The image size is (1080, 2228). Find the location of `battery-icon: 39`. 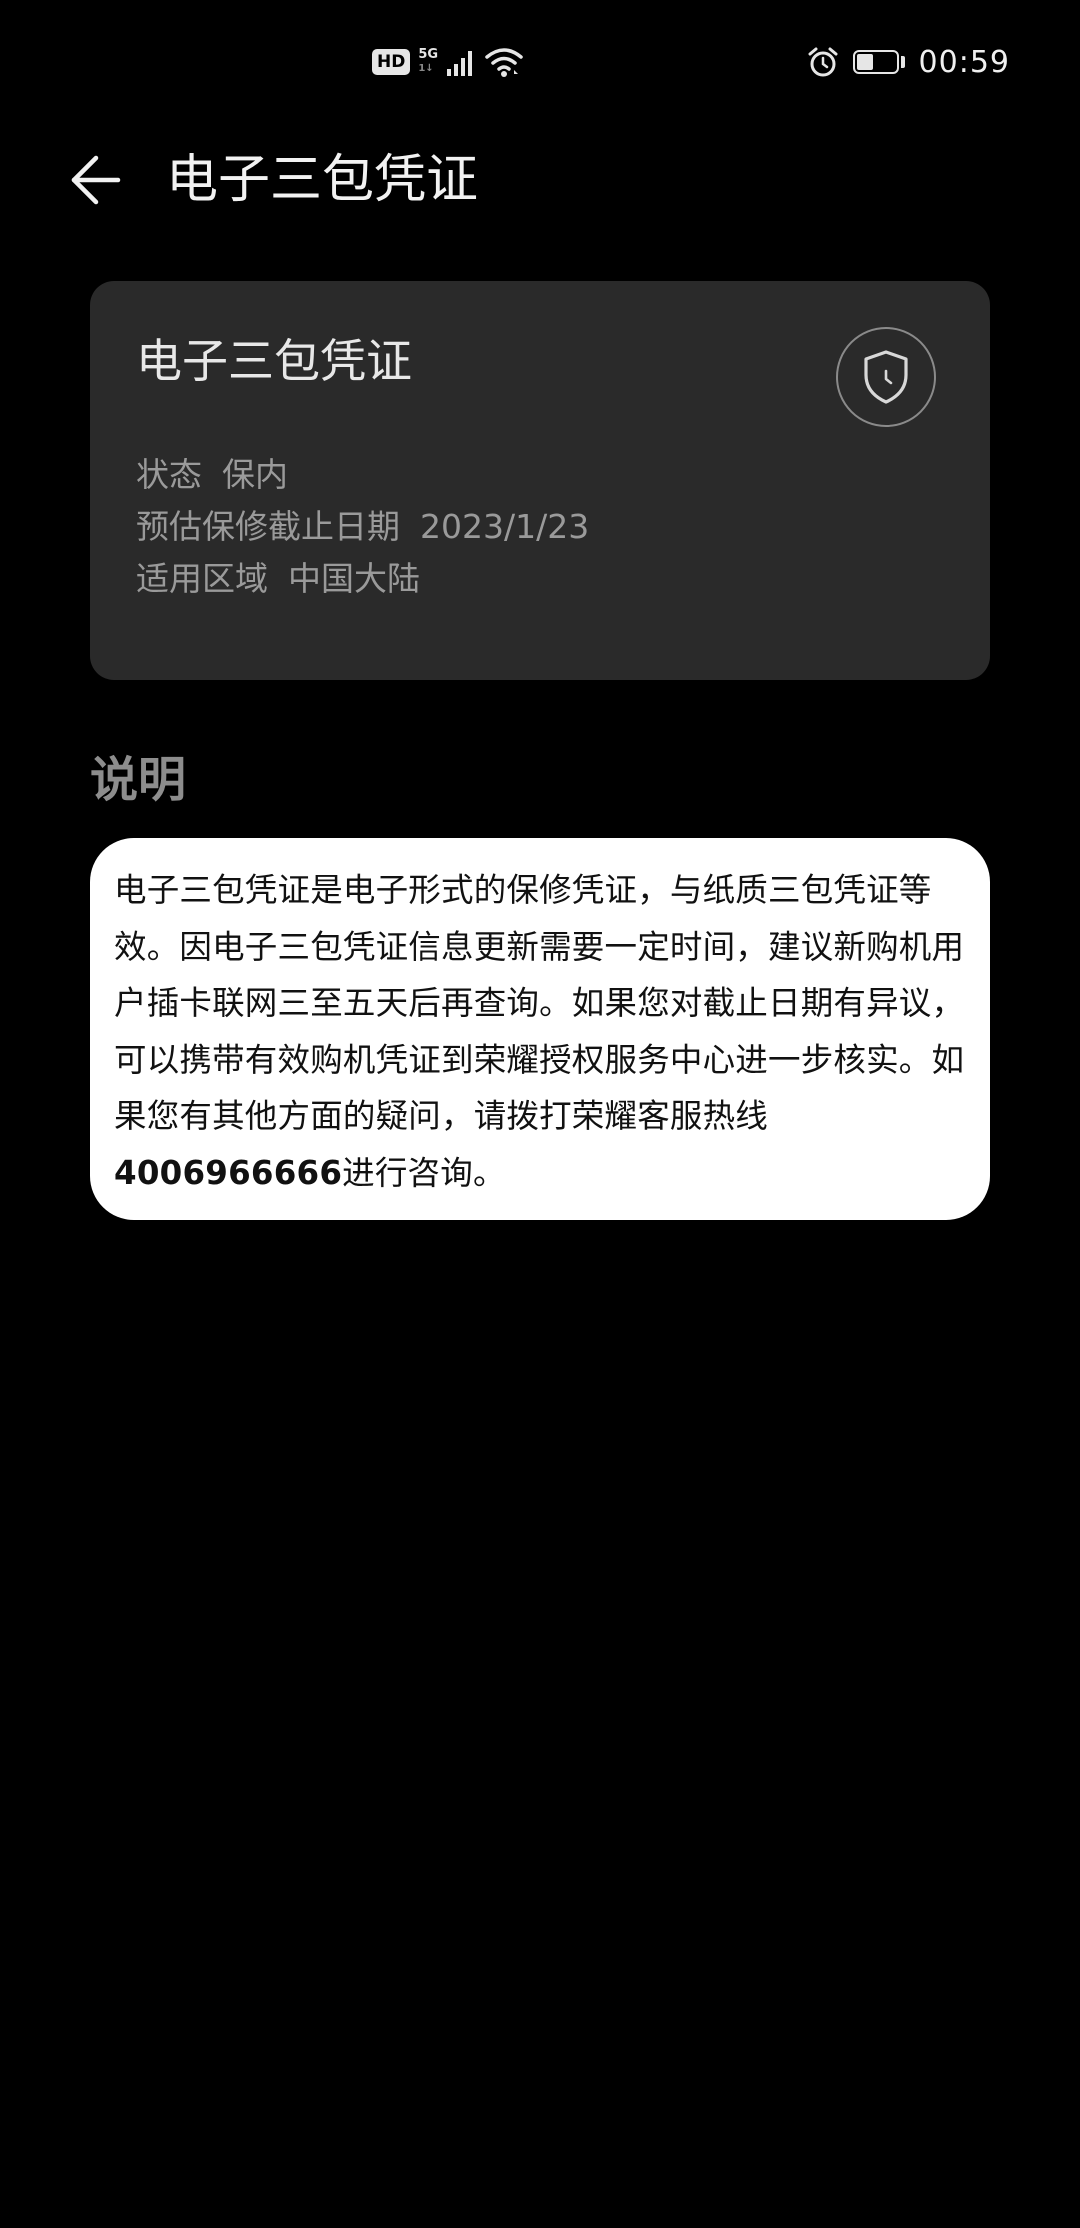

battery-icon: 39 is located at coordinates (875, 62).